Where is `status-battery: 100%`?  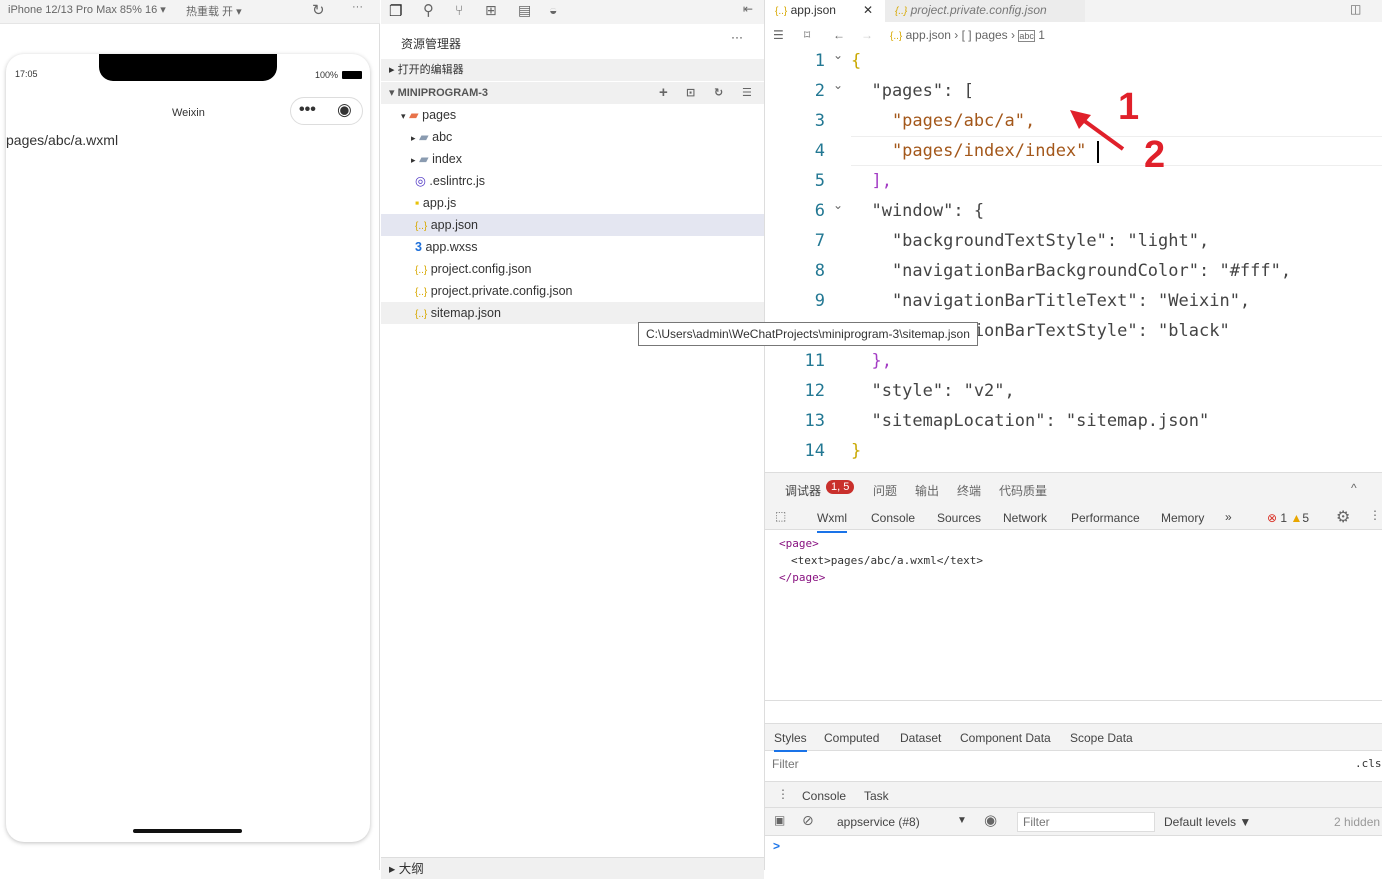
status-battery: 100% is located at coordinates (327, 75).